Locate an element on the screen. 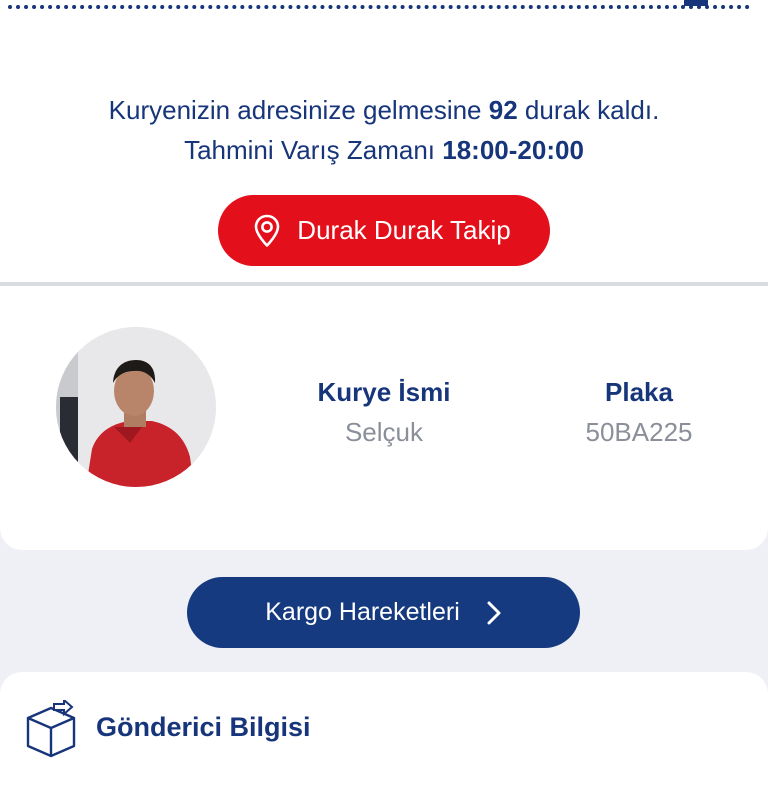 Image resolution: width=768 pixels, height=792 pixels. stop-tracking-label: Durak Durak Takip is located at coordinates (404, 230).